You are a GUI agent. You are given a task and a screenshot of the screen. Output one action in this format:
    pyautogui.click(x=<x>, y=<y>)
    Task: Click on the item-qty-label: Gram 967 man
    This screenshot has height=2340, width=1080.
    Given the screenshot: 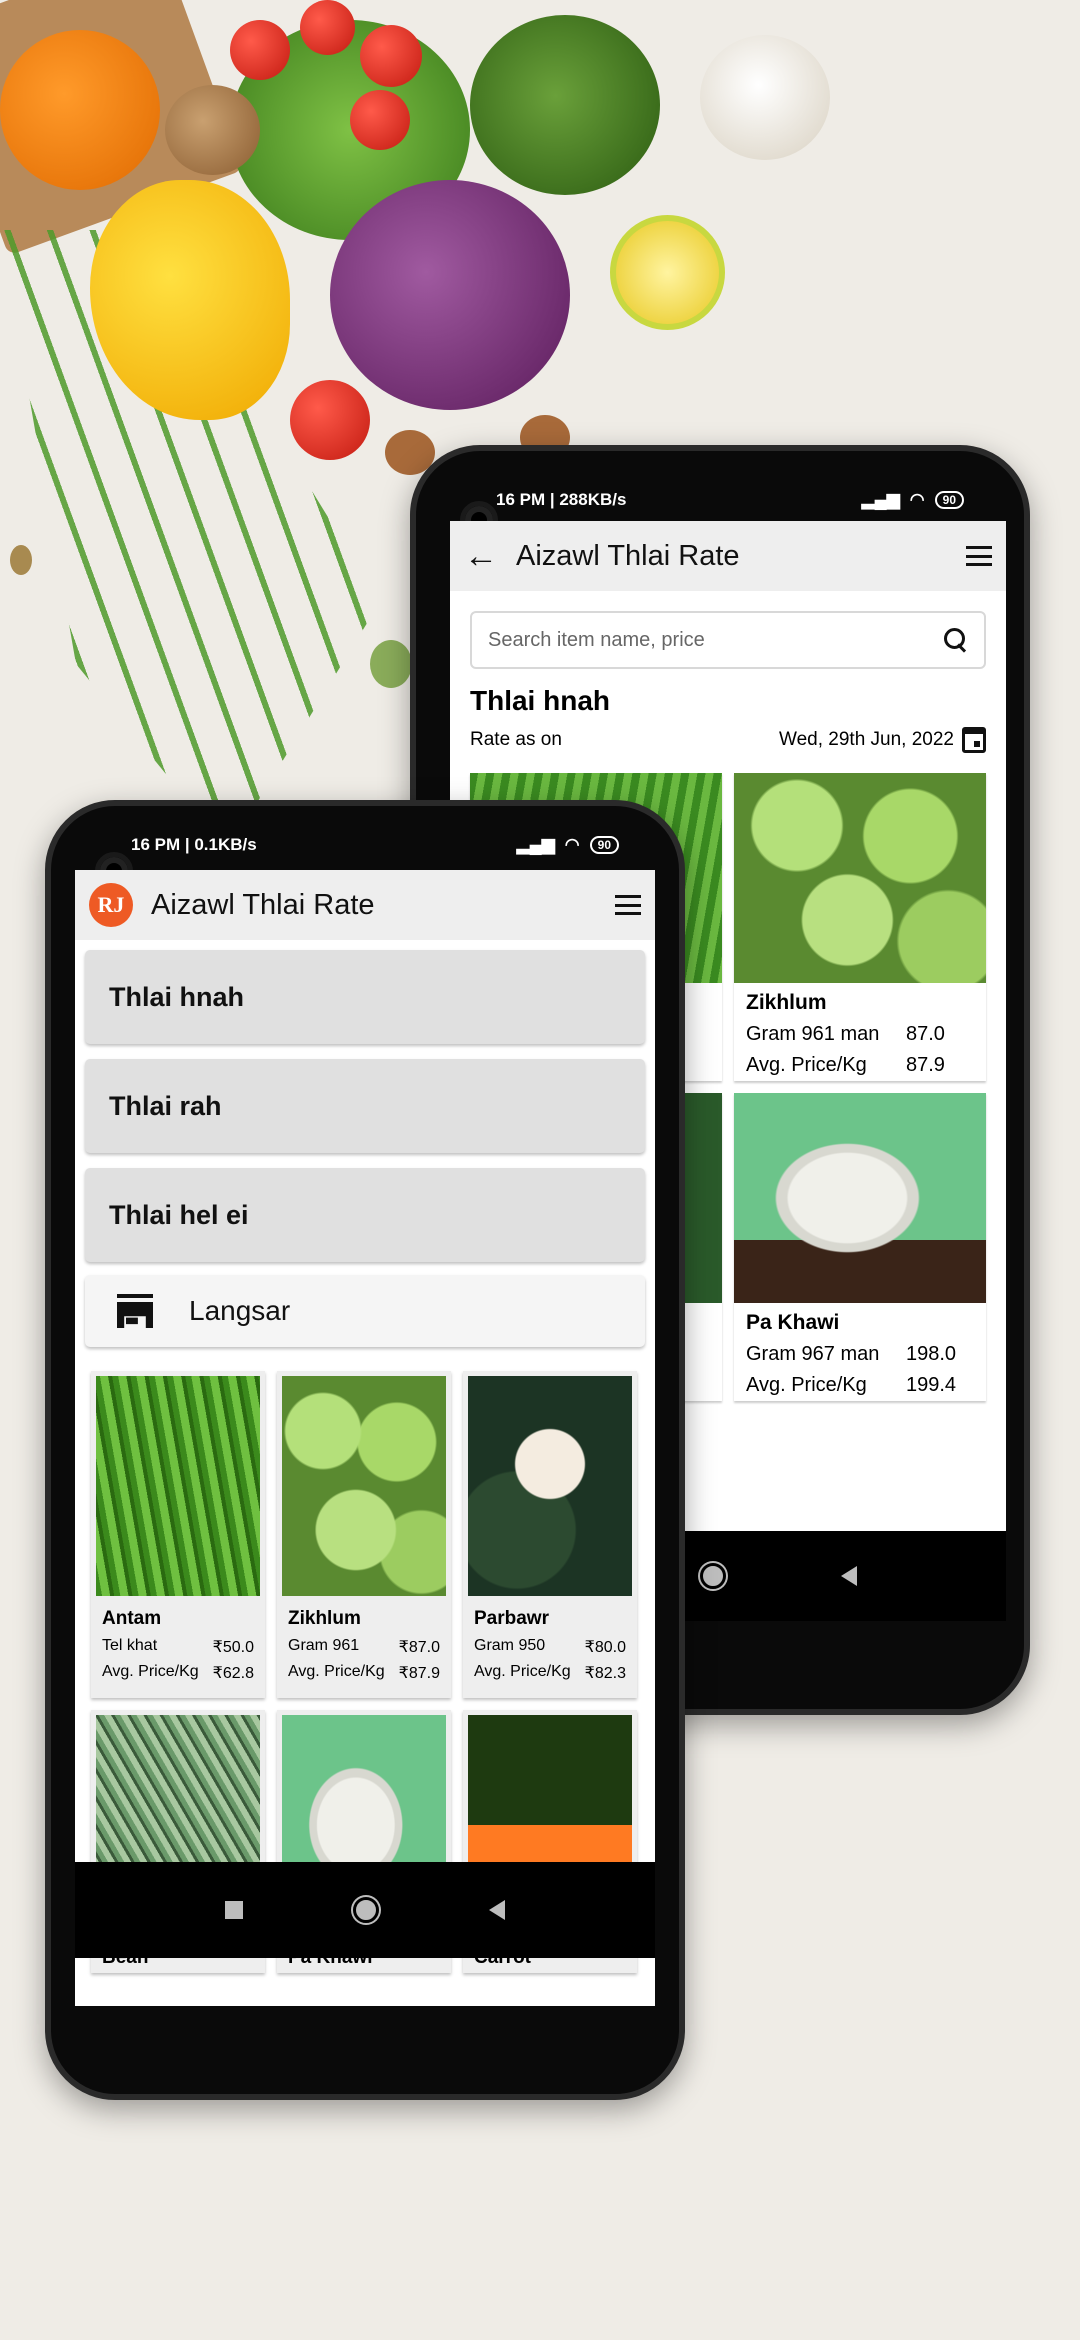 What is the action you would take?
    pyautogui.click(x=813, y=1354)
    